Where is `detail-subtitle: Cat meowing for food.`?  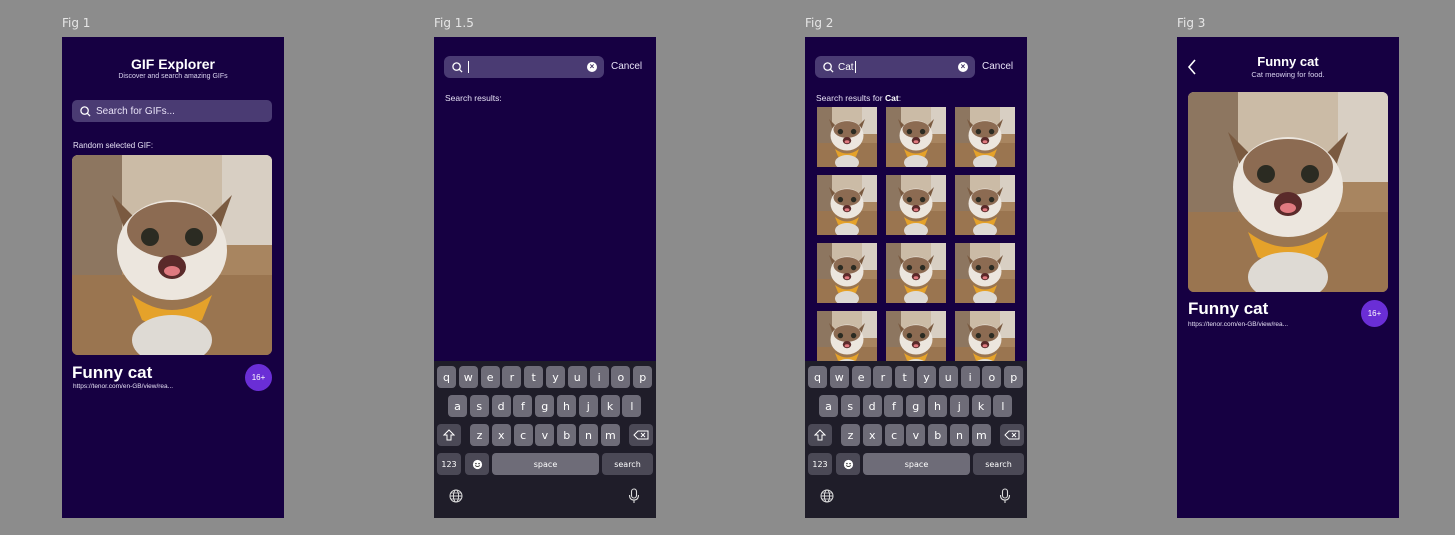
detail-subtitle: Cat meowing for food. is located at coordinates (1288, 74).